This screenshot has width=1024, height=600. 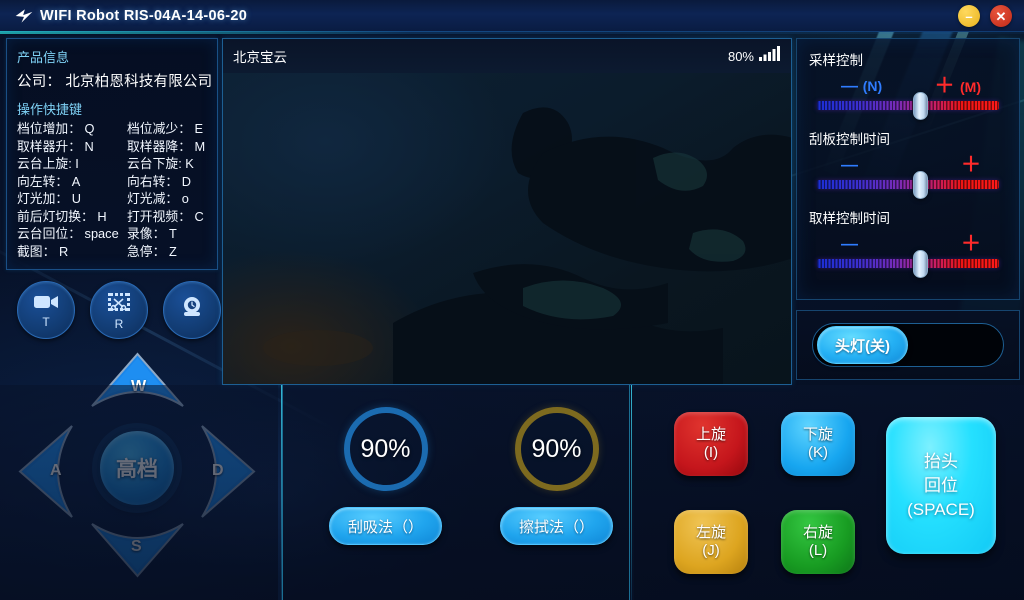 I want to click on shortcut-item: 录像： T, so click(x=152, y=233).